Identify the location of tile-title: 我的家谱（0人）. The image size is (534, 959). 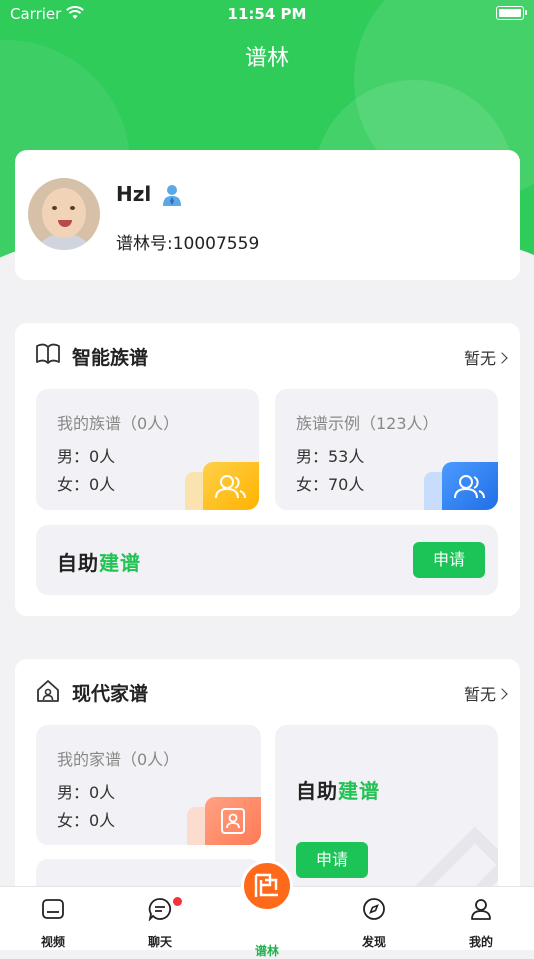
(118, 759).